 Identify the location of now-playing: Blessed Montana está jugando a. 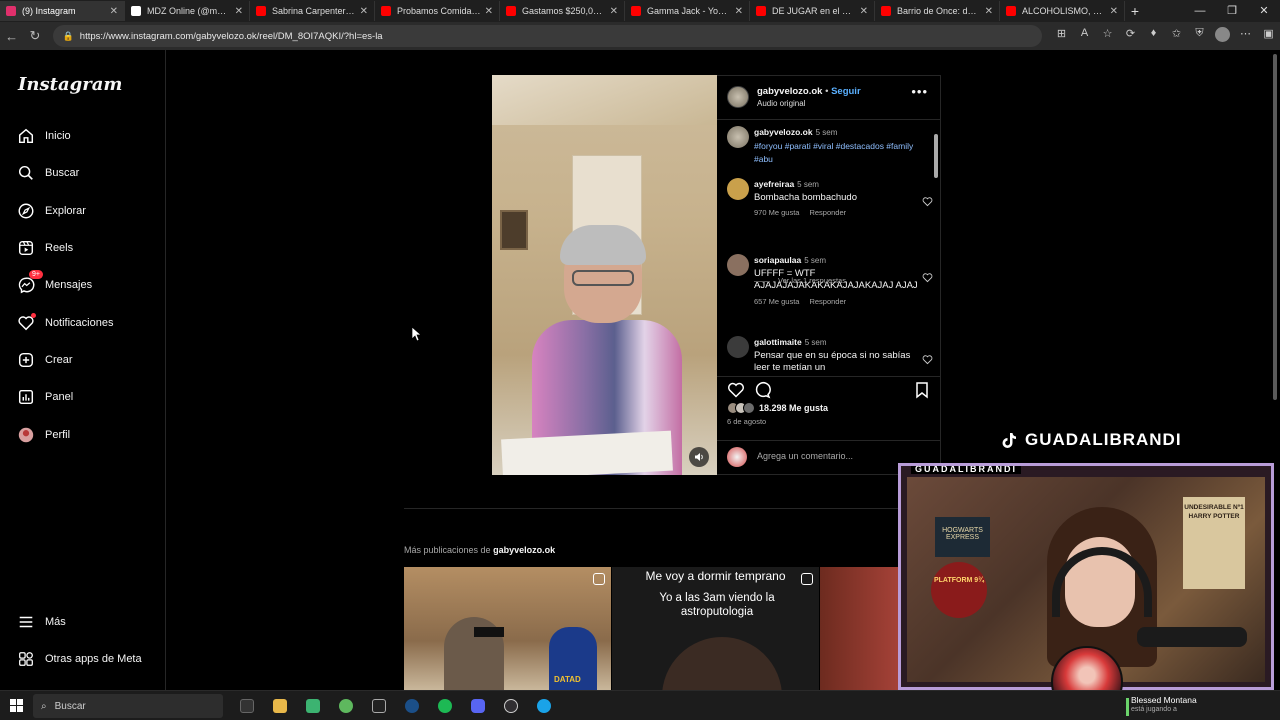
(1164, 704).